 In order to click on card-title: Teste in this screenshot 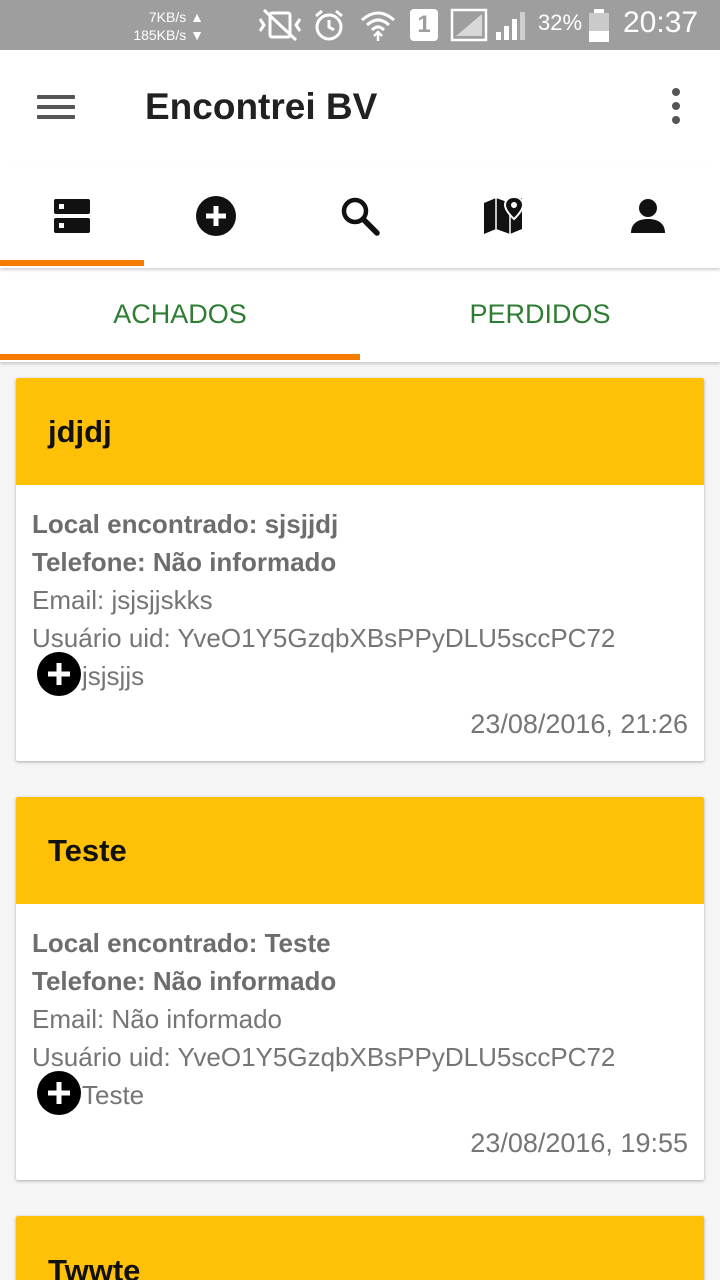, I will do `click(87, 850)`.